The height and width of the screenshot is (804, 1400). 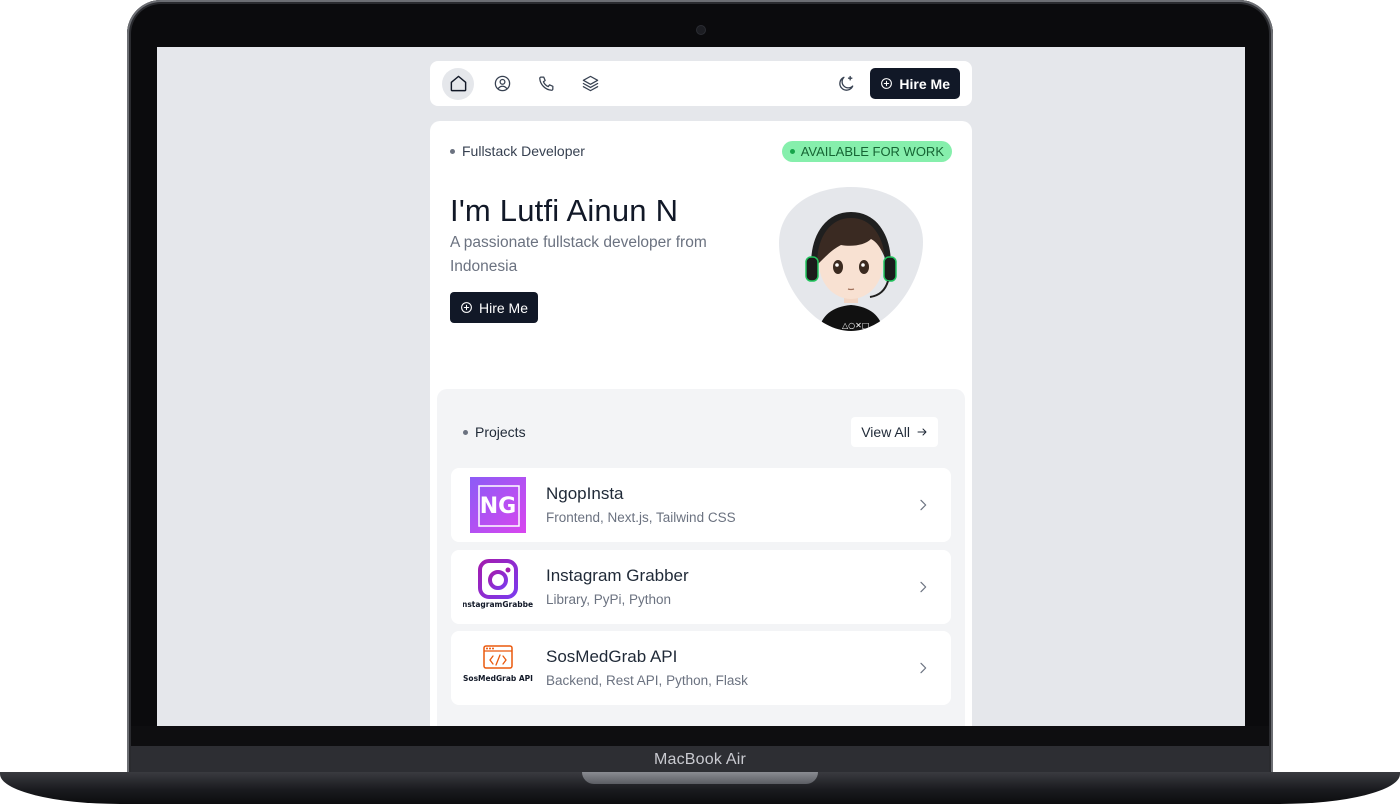 I want to click on view-all-button: View All, so click(x=894, y=432).